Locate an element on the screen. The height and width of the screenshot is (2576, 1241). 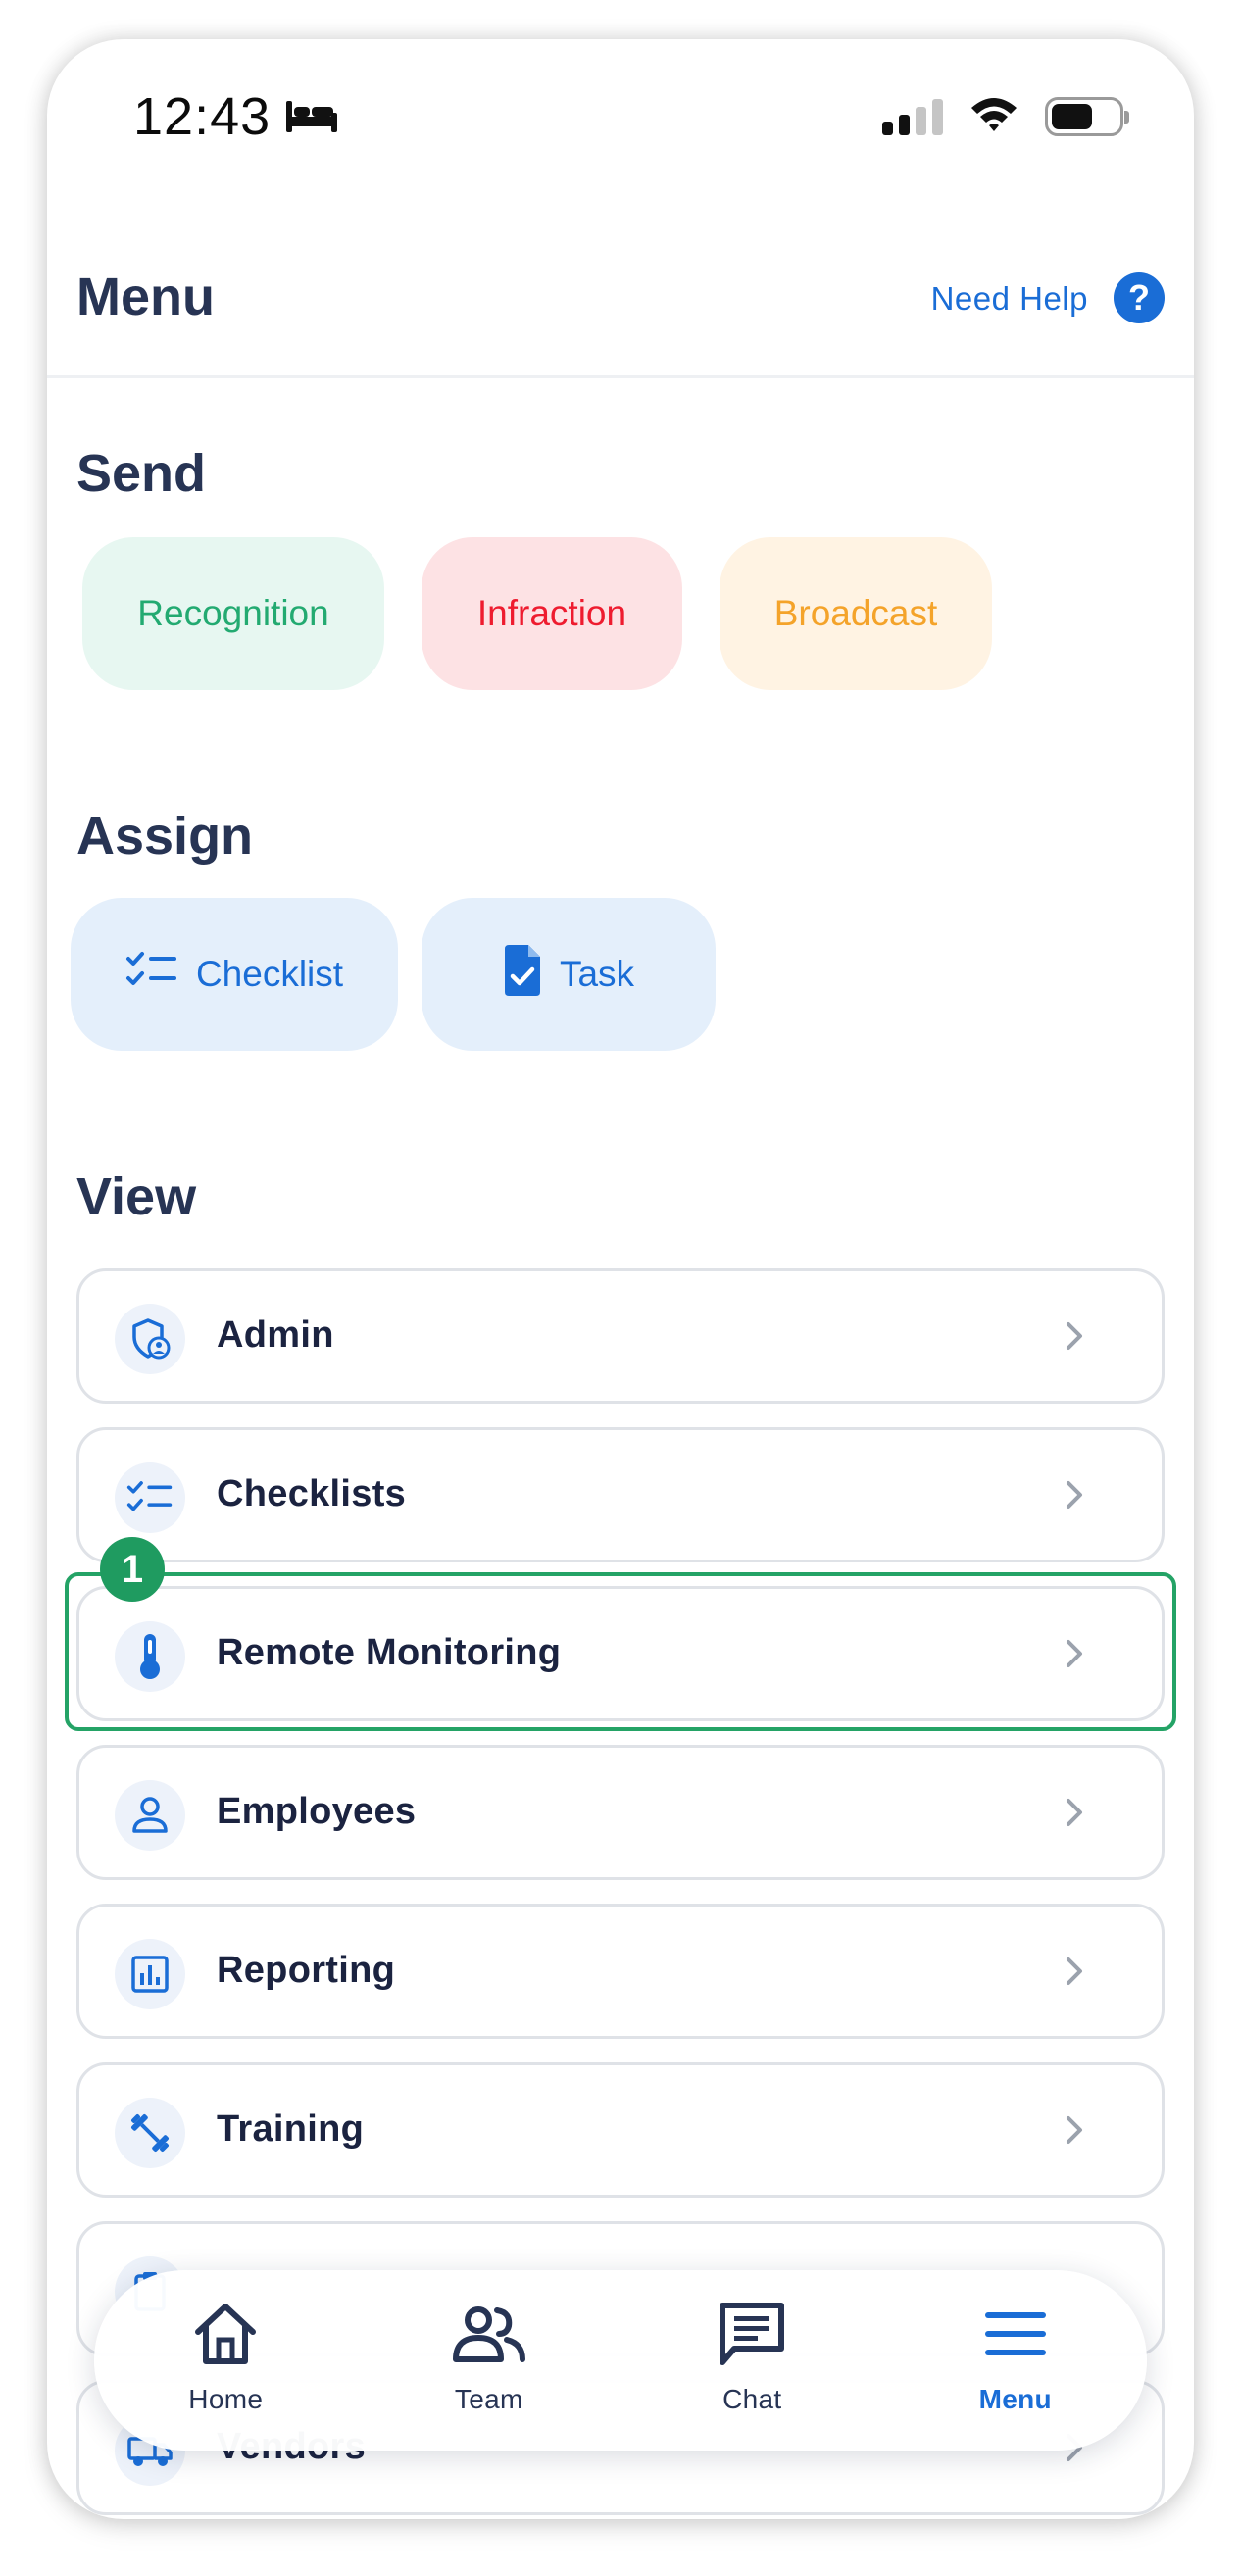
bar-chart-icon is located at coordinates (150, 1974).